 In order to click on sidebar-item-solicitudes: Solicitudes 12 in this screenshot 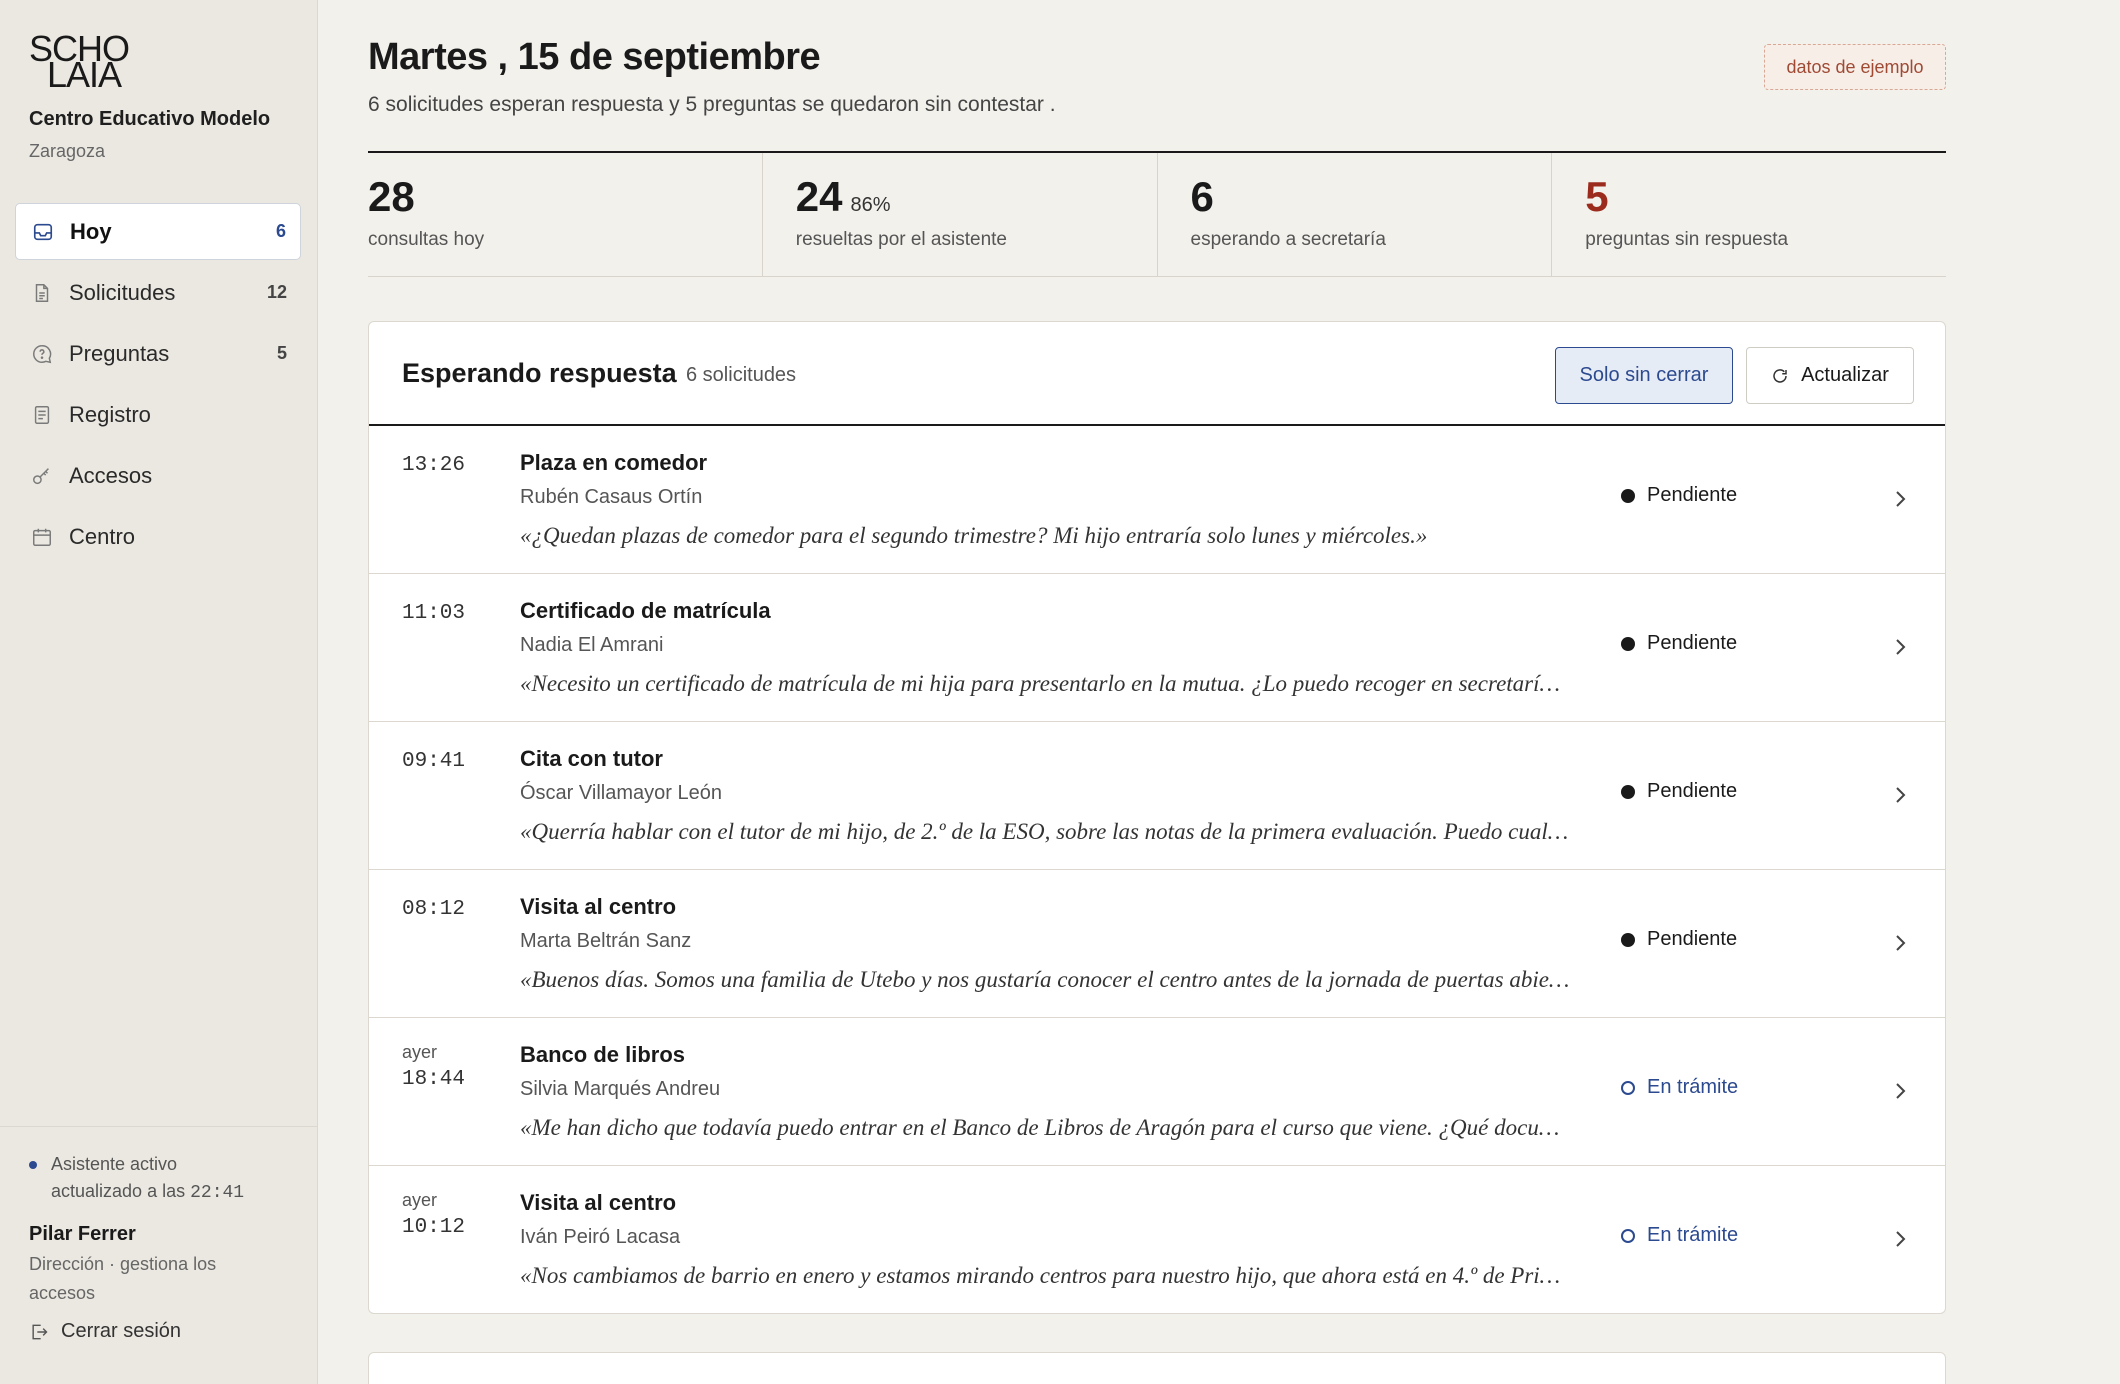, I will do `click(158, 292)`.